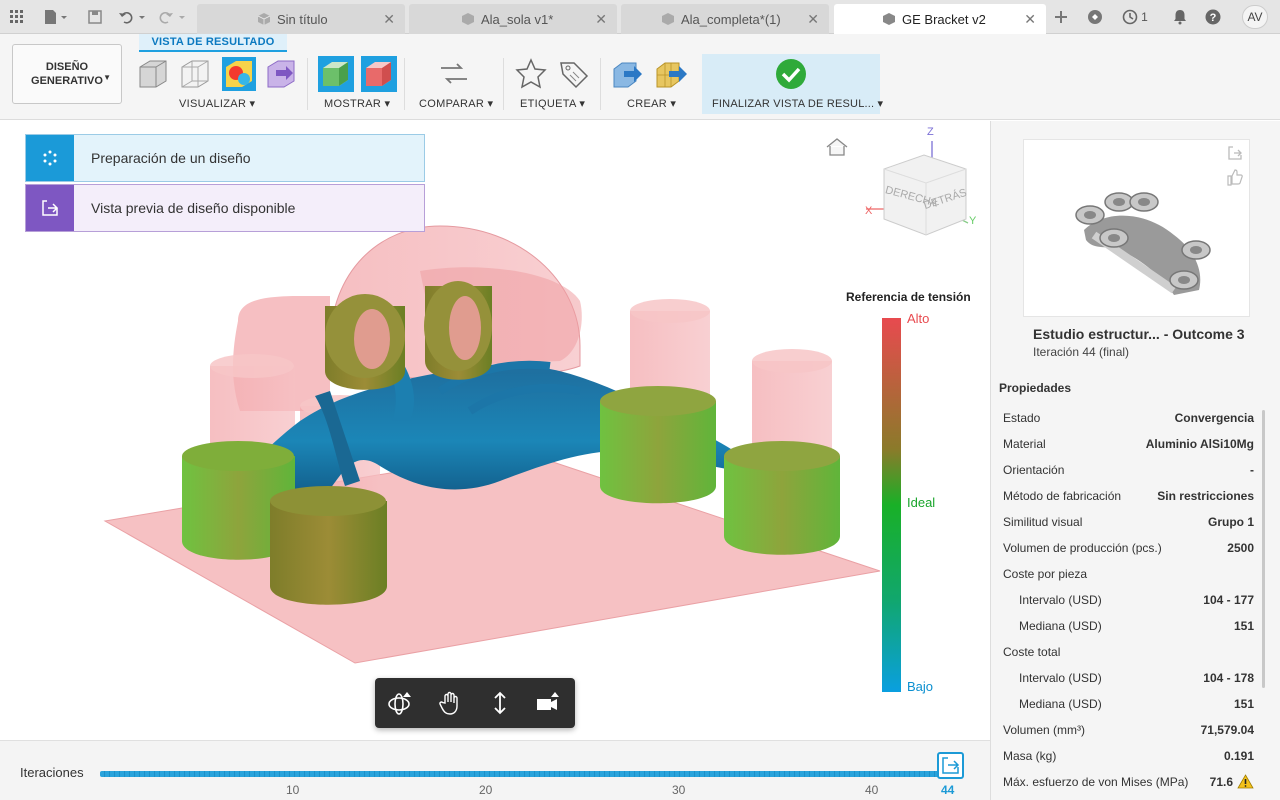  What do you see at coordinates (1128, 730) in the screenshot?
I see `property-row: Volumen (mm³) 71,579.04` at bounding box center [1128, 730].